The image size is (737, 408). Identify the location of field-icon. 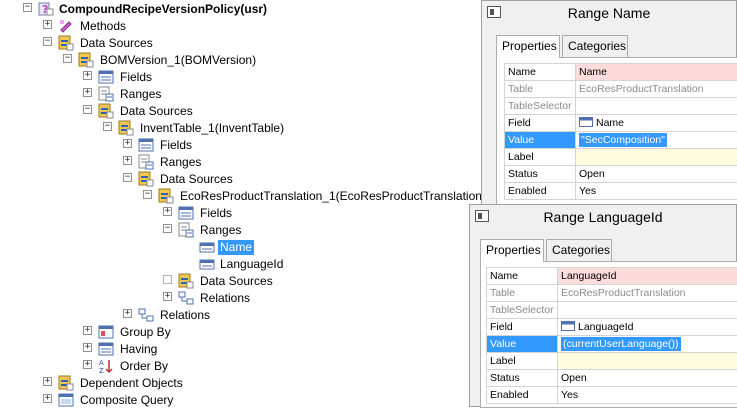
(568, 326).